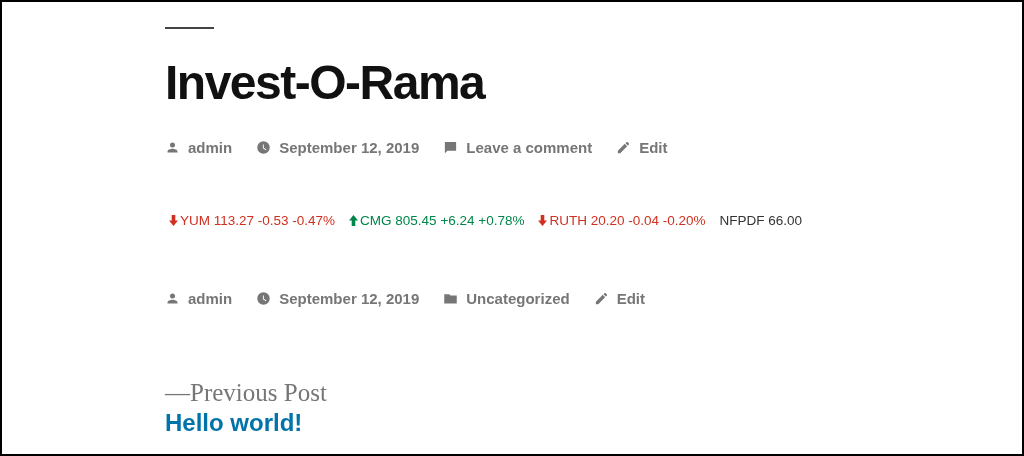  Describe the element at coordinates (234, 423) in the screenshot. I see `previous-post-link: Hello world!` at that location.